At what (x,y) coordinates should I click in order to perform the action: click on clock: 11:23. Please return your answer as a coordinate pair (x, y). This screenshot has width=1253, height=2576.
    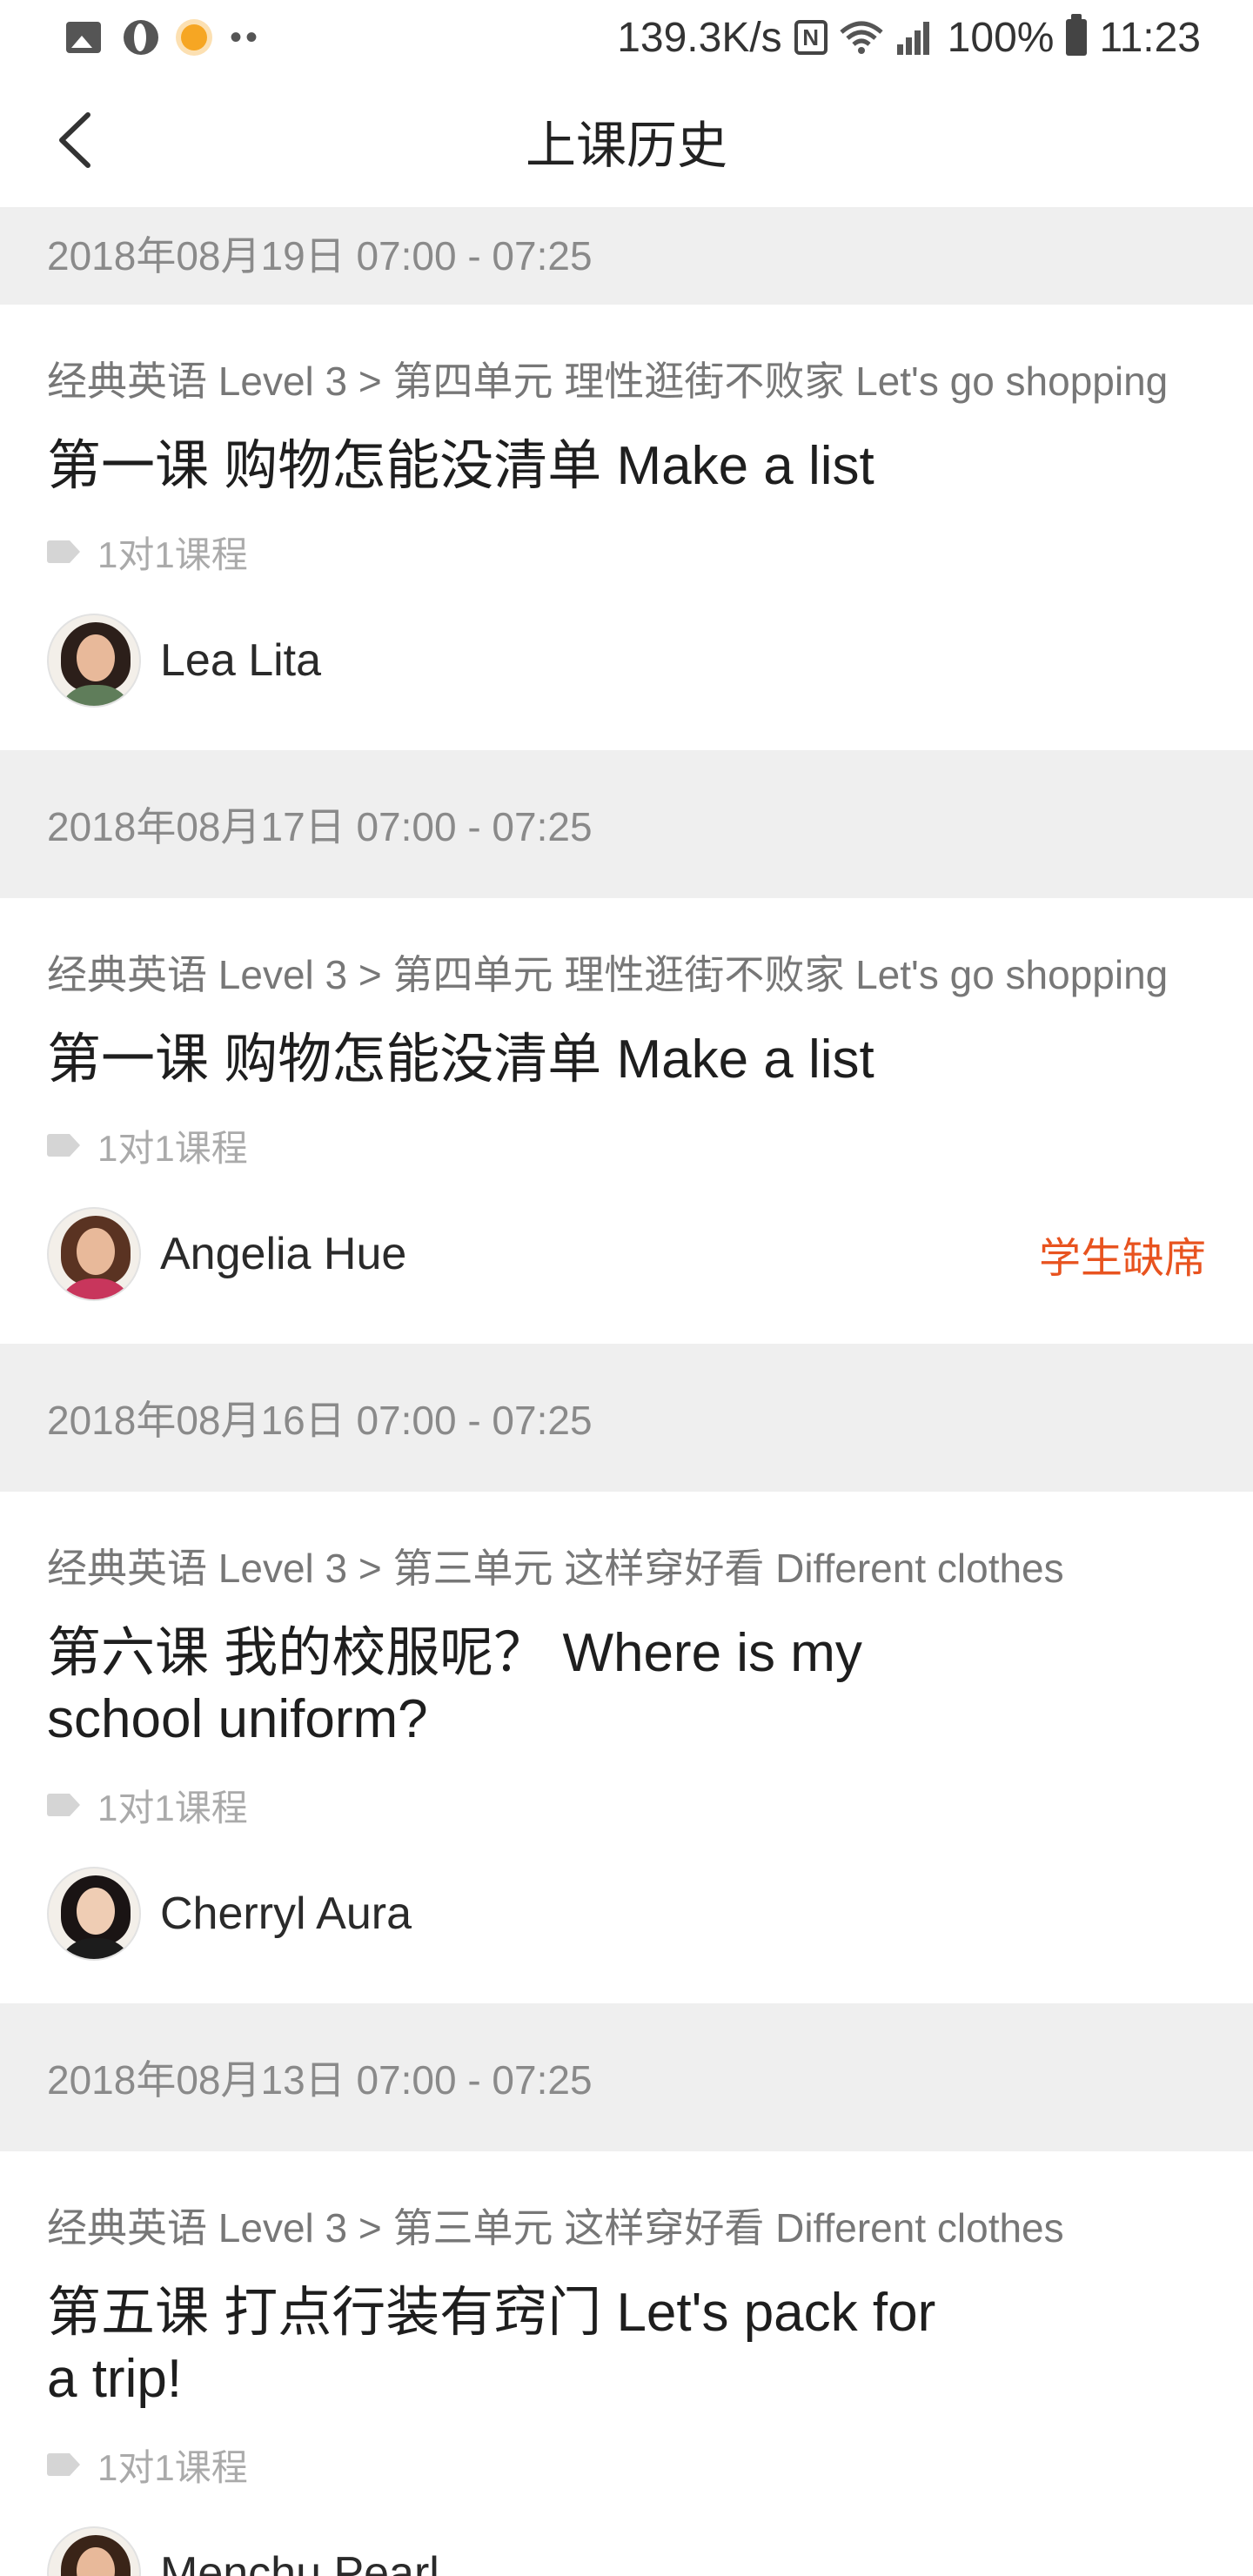
    Looking at the image, I should click on (1150, 37).